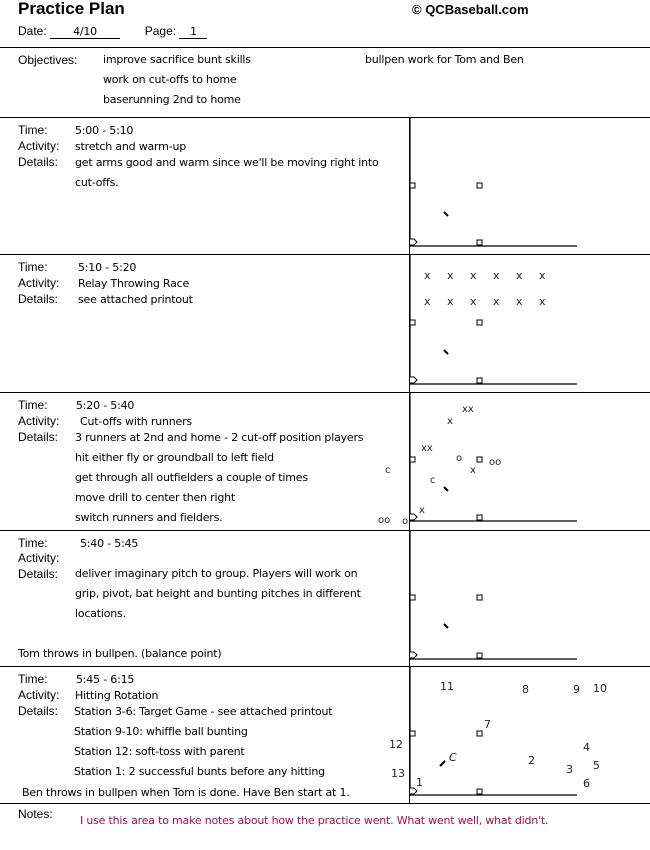  What do you see at coordinates (134, 283) in the screenshot?
I see `activity-value: Relay Throwing Race` at bounding box center [134, 283].